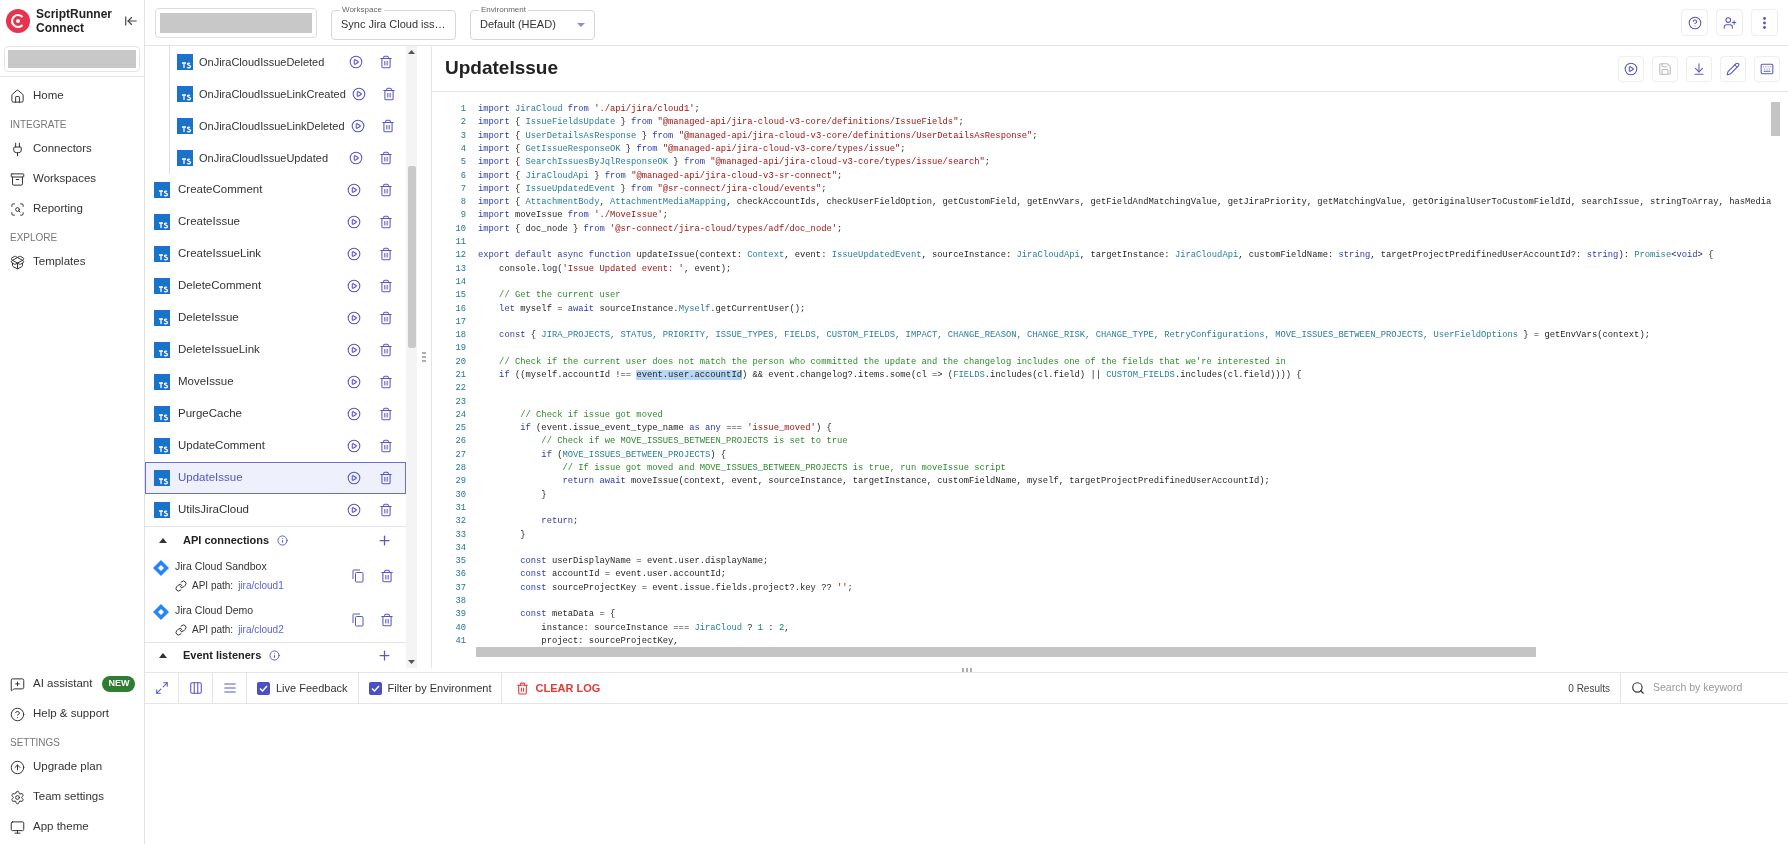 The width and height of the screenshot is (1788, 844). Describe the element at coordinates (275, 318) in the screenshot. I see `script-item: DeleteIssue` at that location.